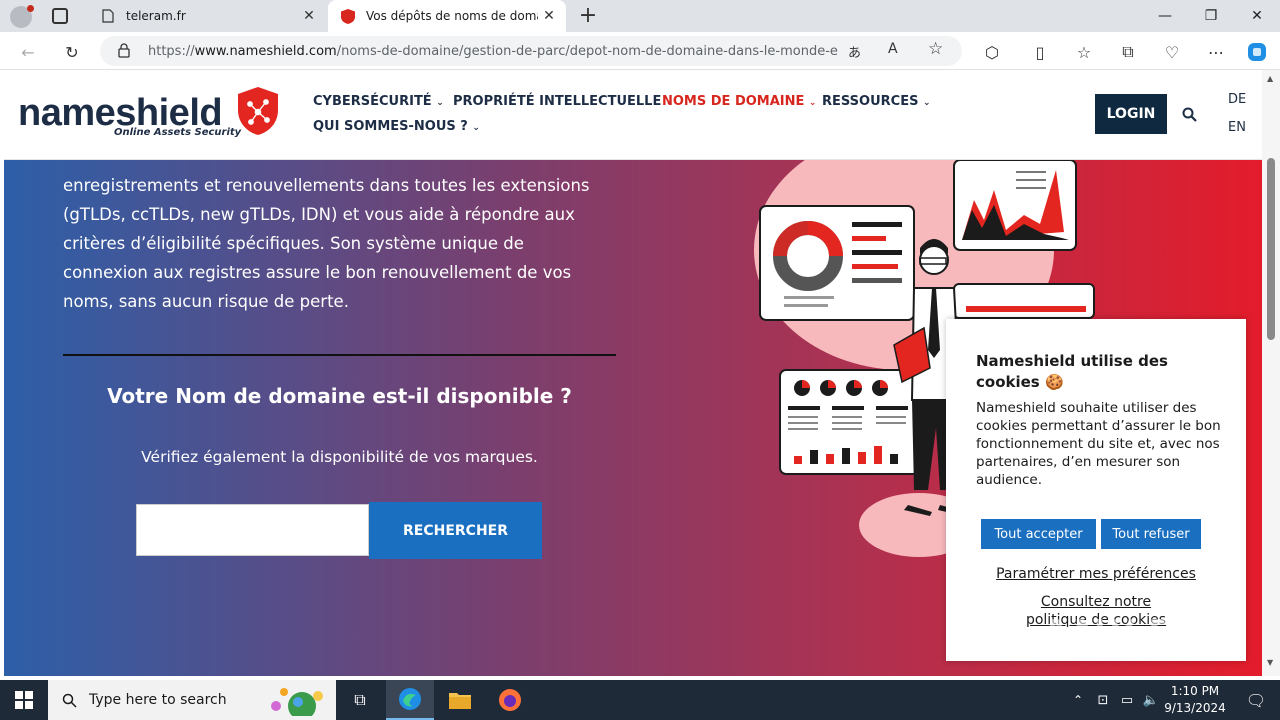 The height and width of the screenshot is (720, 1280). I want to click on browser-essentials-icon: ♡, so click(1172, 52).